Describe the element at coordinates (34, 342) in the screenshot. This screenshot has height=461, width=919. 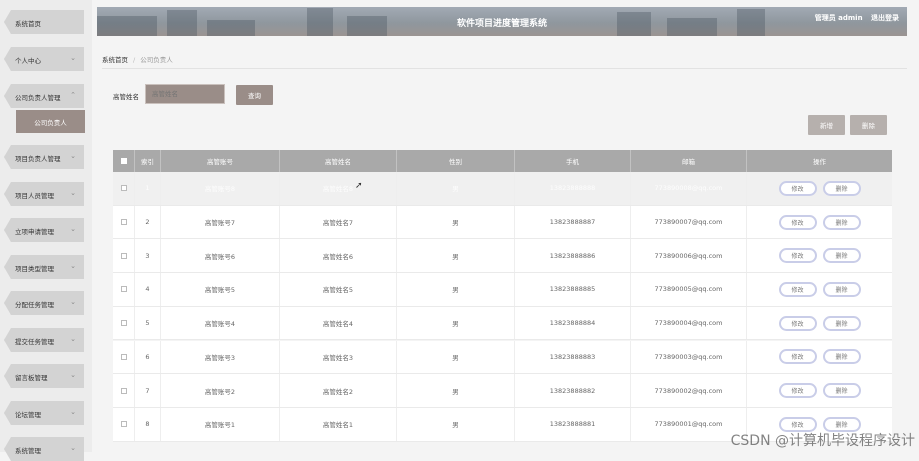
I see `sidebar-item-label: 提交任务管理` at that location.